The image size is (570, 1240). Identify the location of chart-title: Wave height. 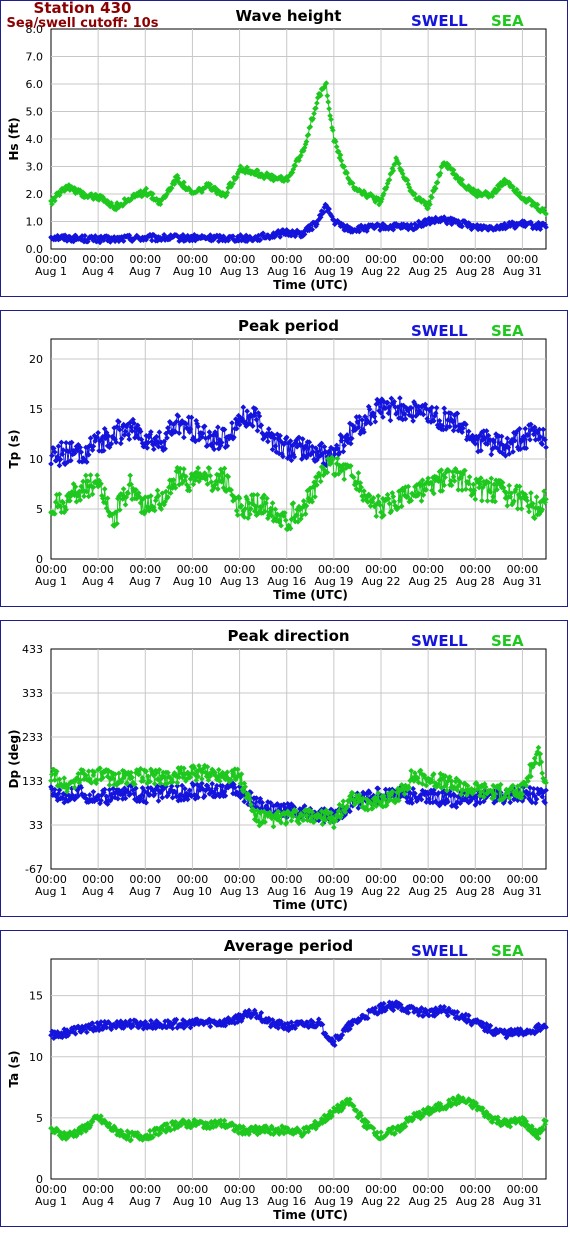
(289, 16).